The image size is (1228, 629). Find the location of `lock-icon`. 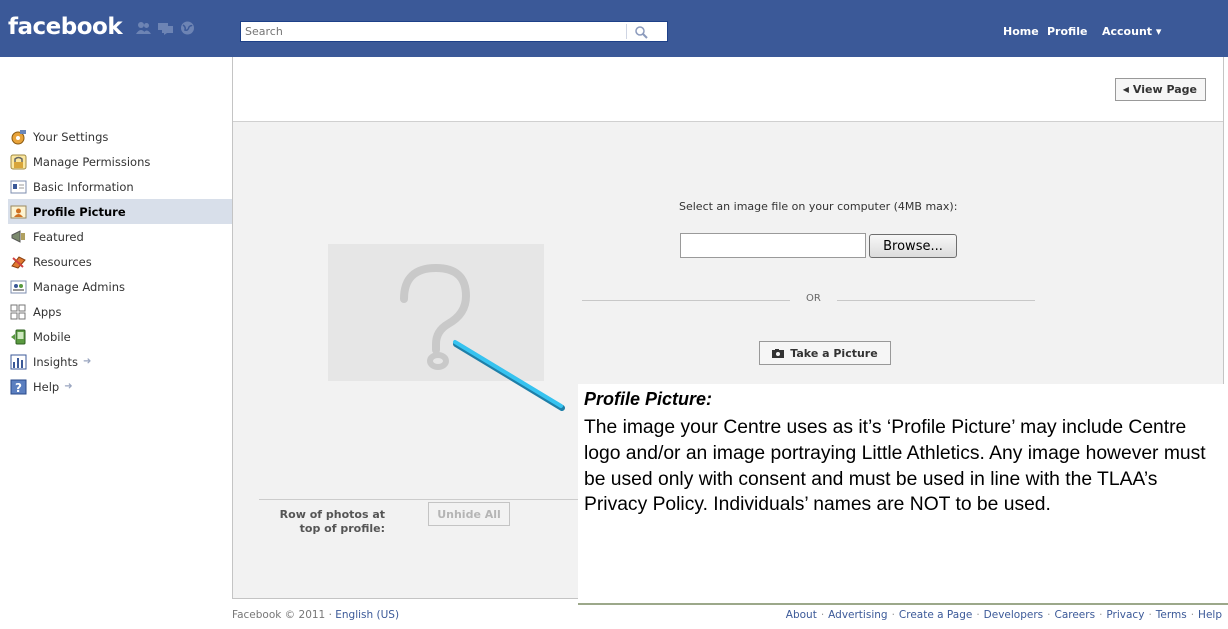

lock-icon is located at coordinates (18, 161).